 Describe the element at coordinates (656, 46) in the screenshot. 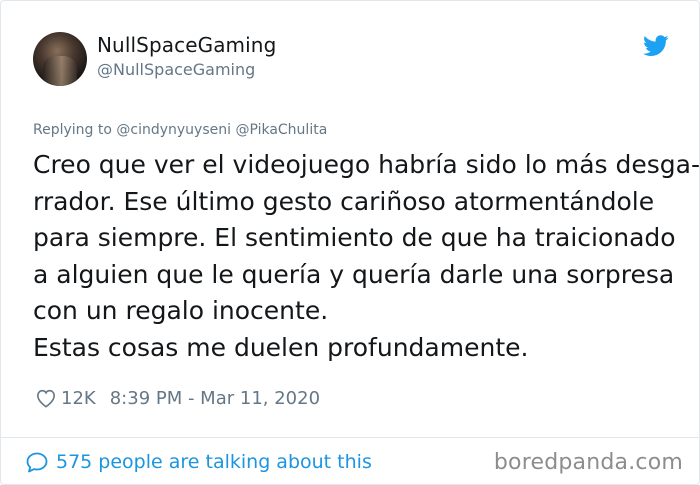

I see `twitter-bird-icon` at that location.